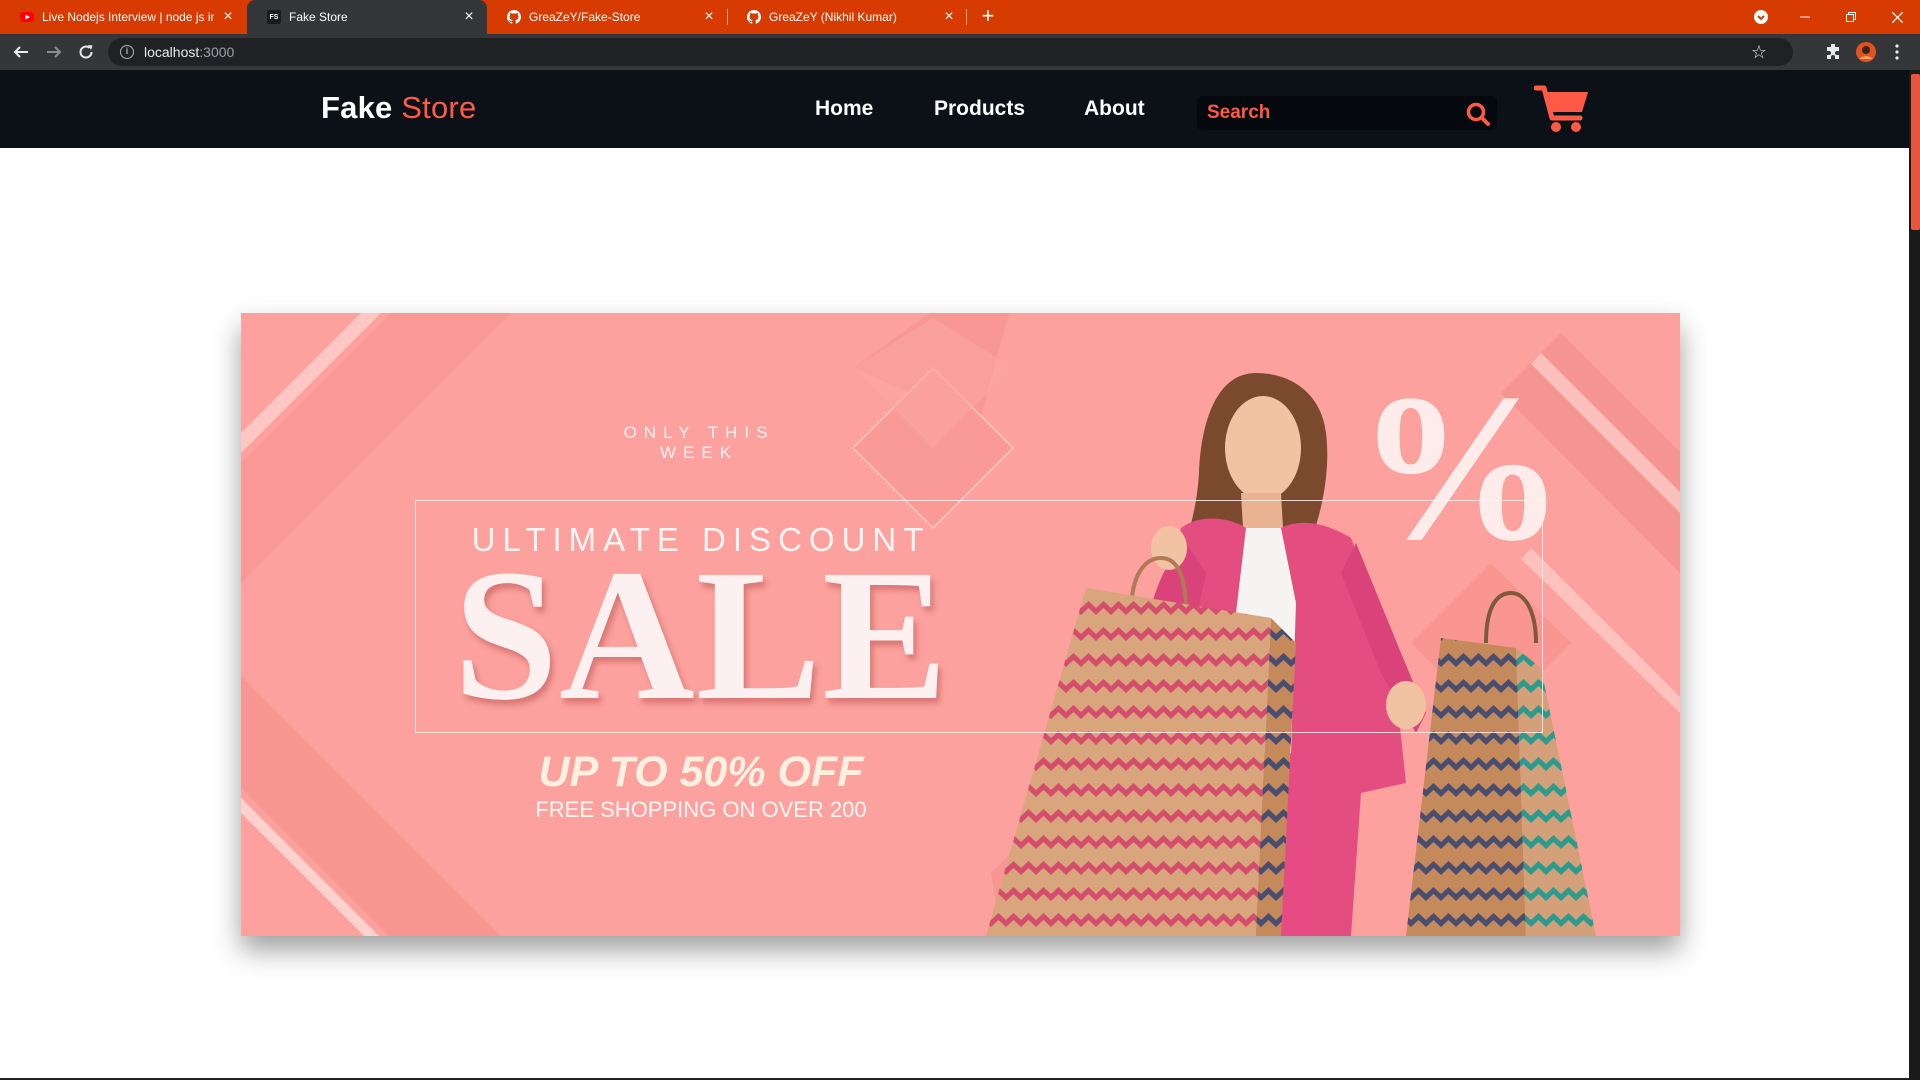 Image resolution: width=1920 pixels, height=1080 pixels. I want to click on search-icon, so click(1478, 114).